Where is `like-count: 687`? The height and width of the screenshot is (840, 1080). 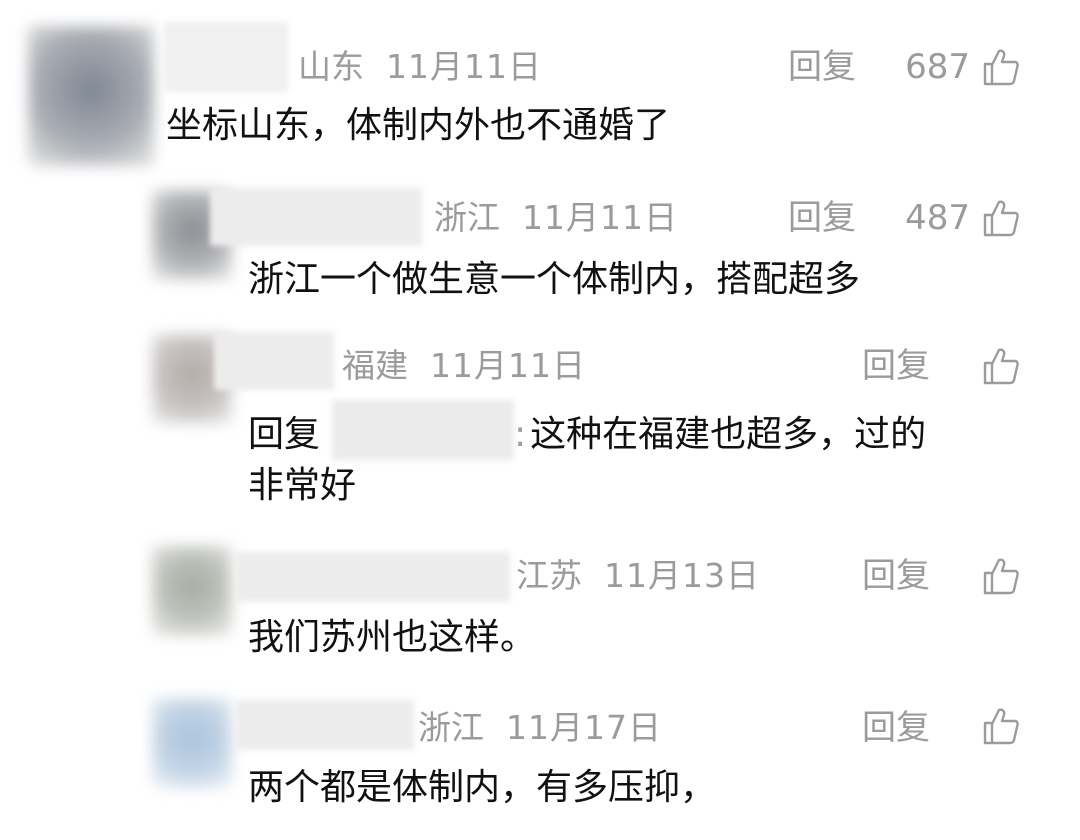 like-count: 687 is located at coordinates (937, 67).